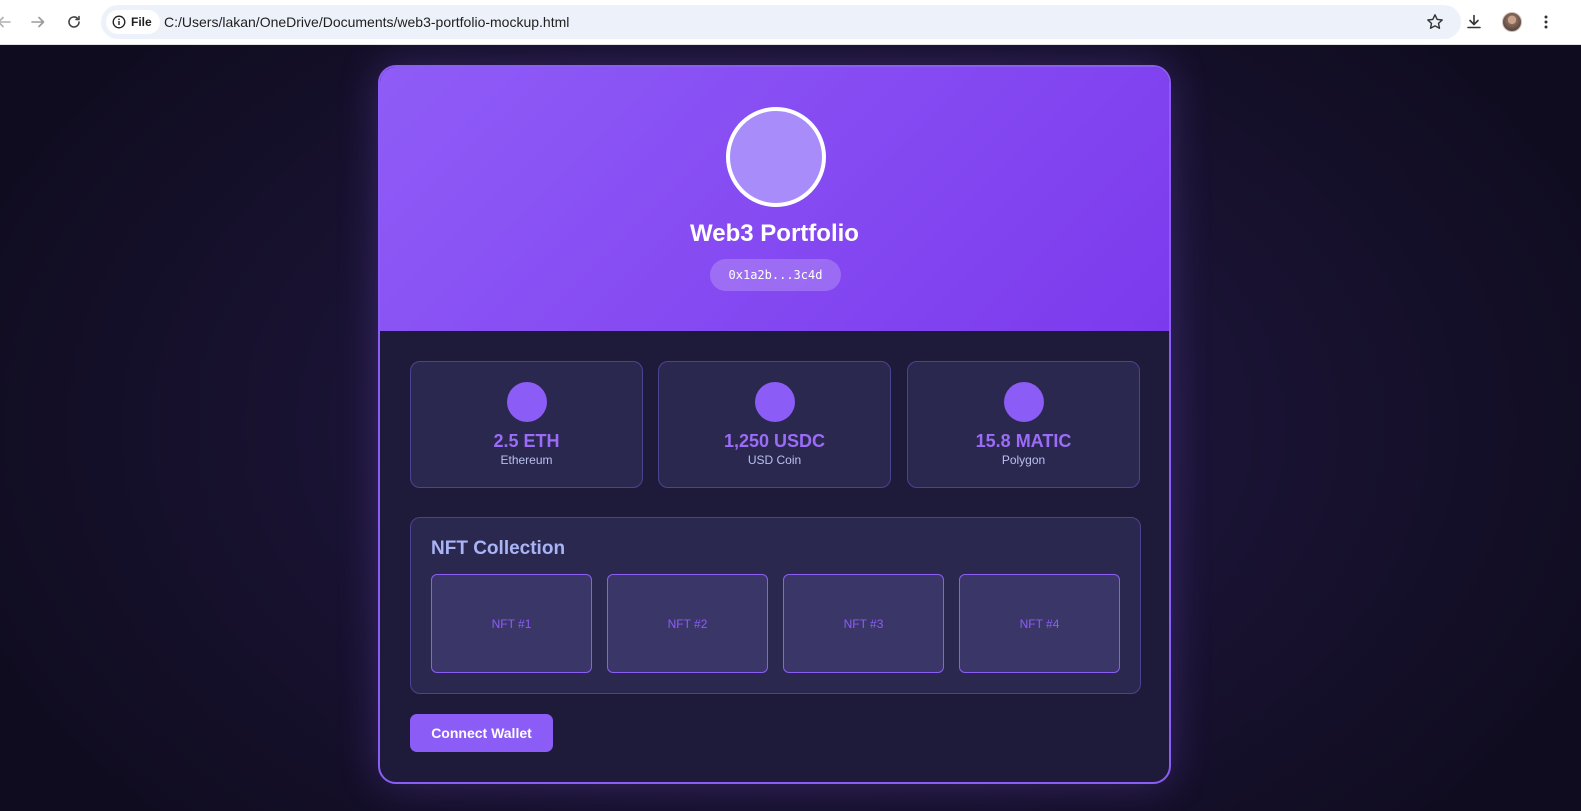  What do you see at coordinates (141, 22) in the screenshot?
I see `site-chip-label: File` at bounding box center [141, 22].